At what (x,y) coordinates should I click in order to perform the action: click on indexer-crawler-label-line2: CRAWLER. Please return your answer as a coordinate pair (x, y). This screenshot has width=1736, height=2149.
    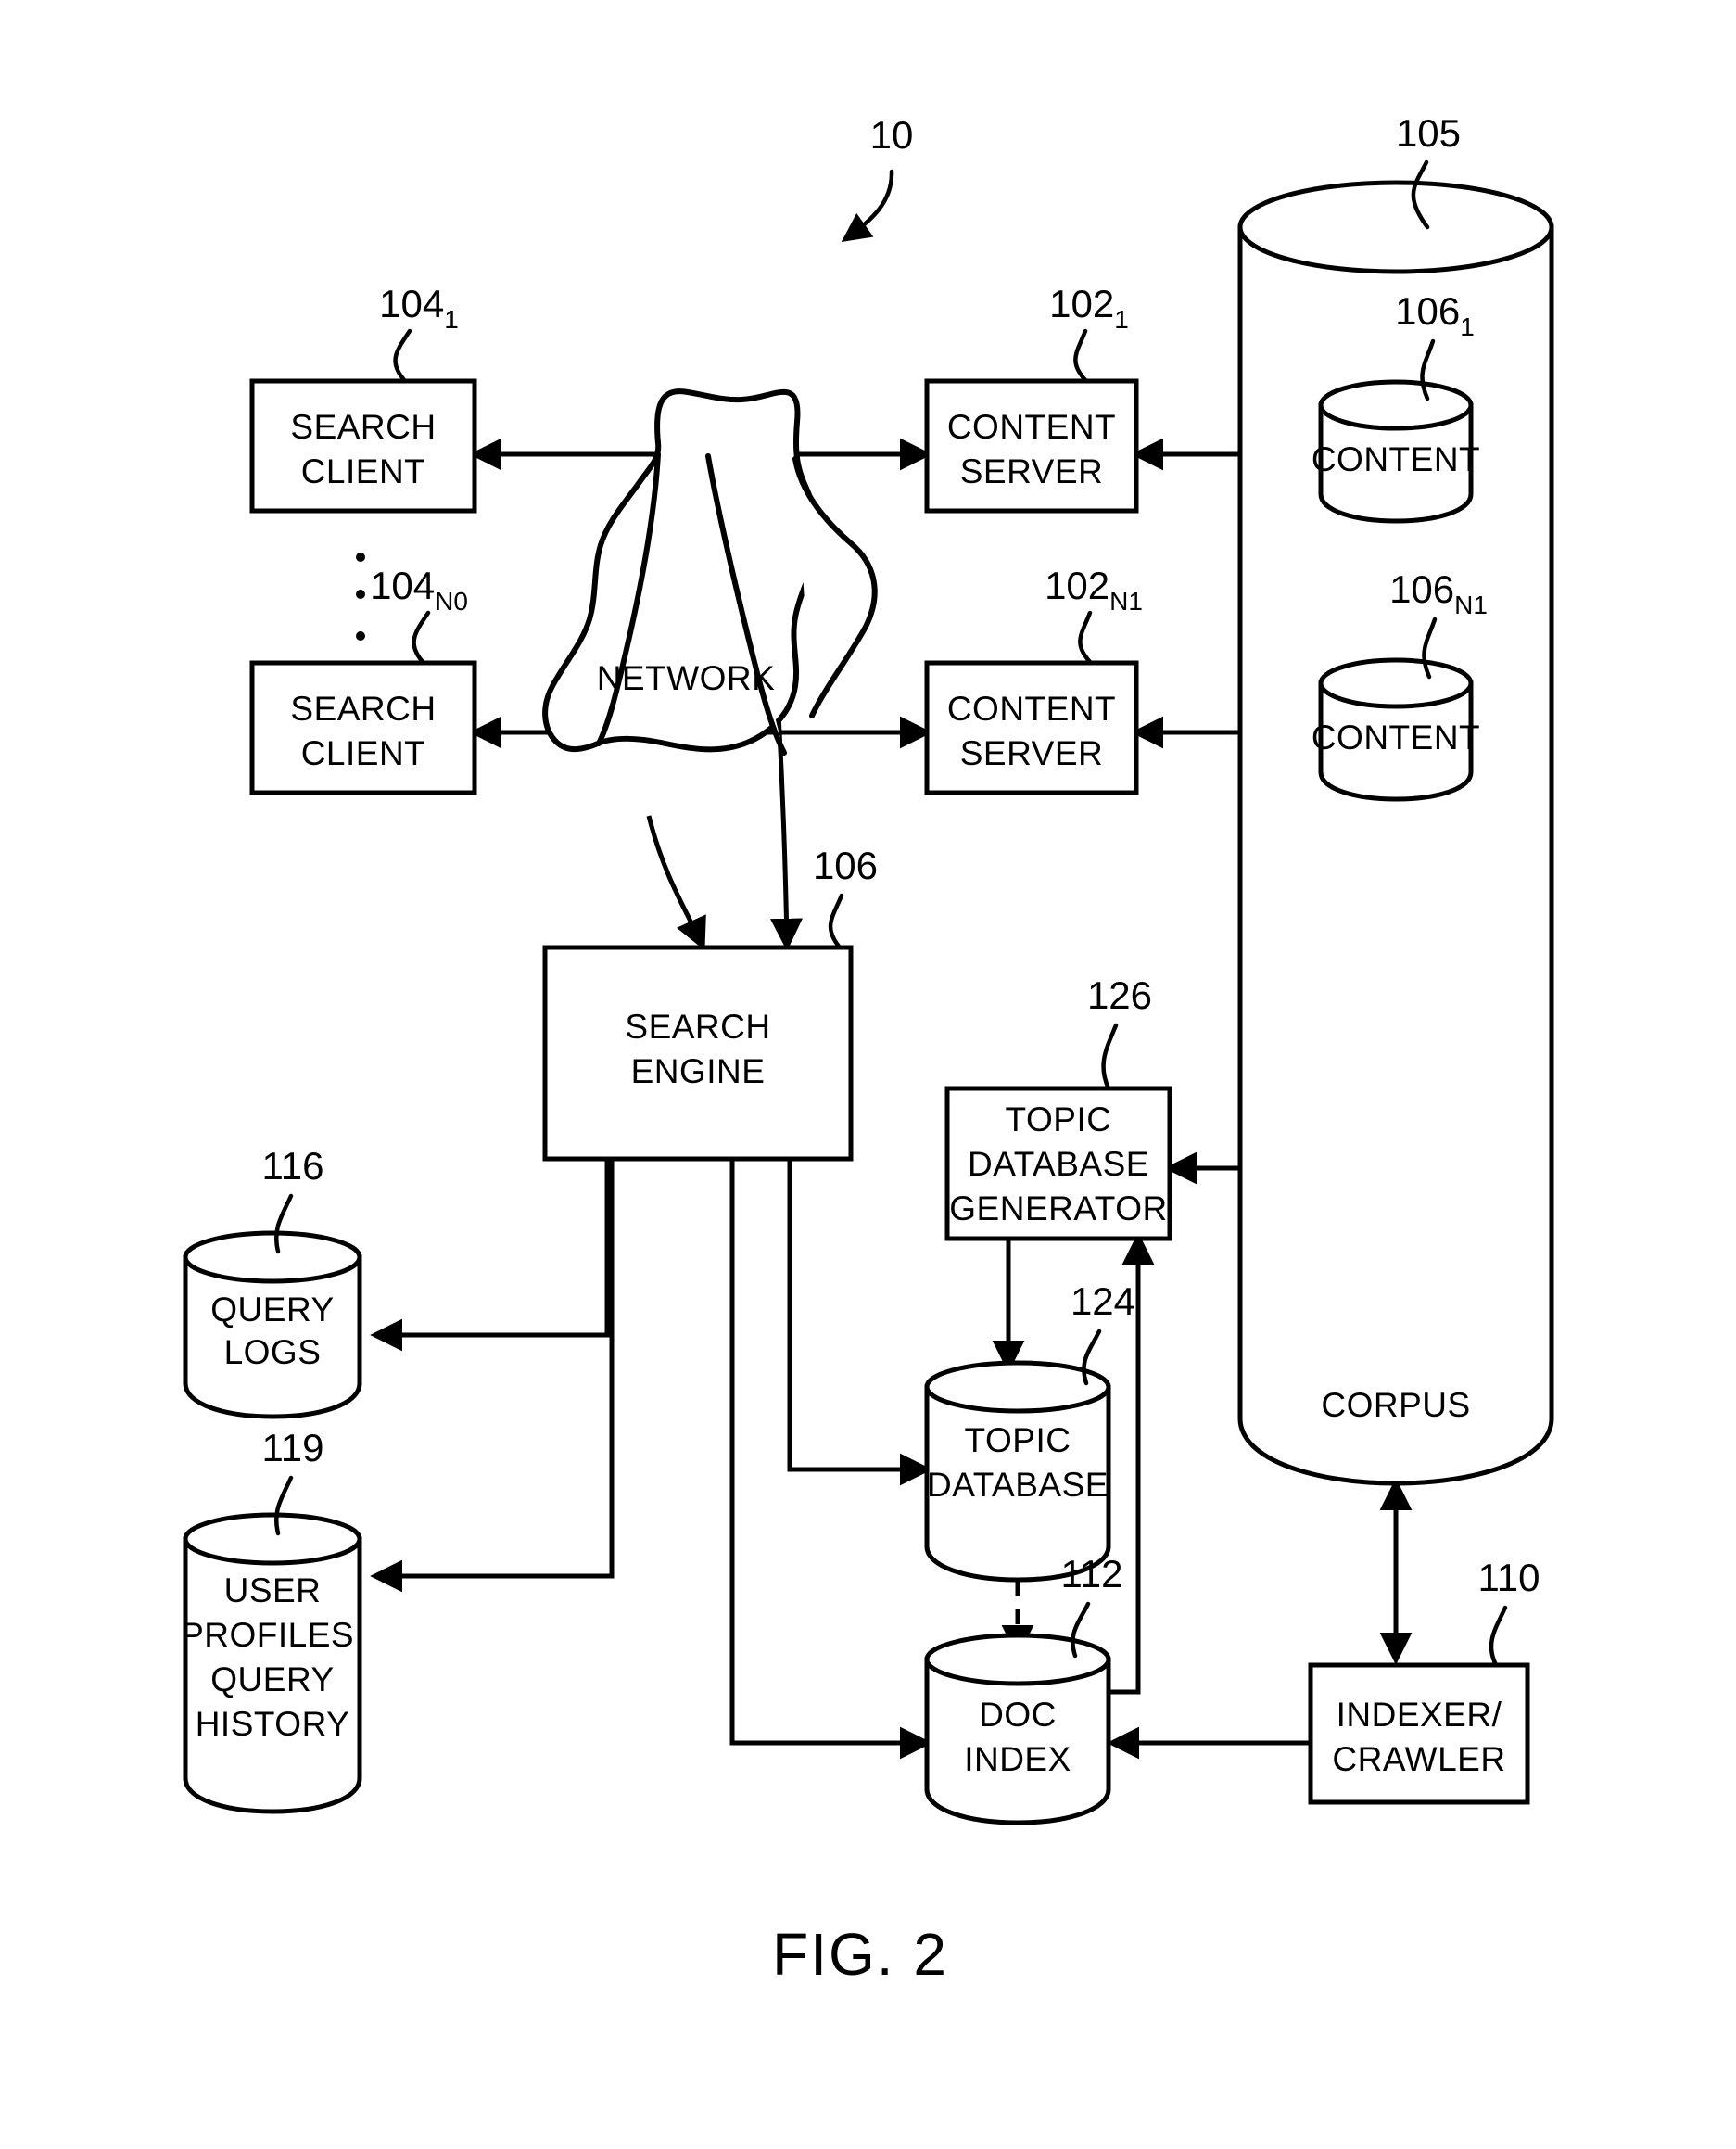
    Looking at the image, I should click on (1418, 1759).